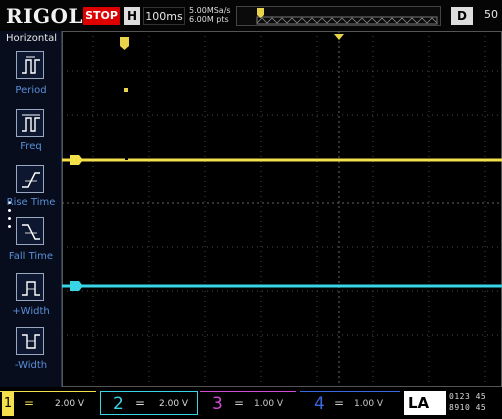  What do you see at coordinates (369, 404) in the screenshot?
I see `ch4-scale: 1.00 V` at bounding box center [369, 404].